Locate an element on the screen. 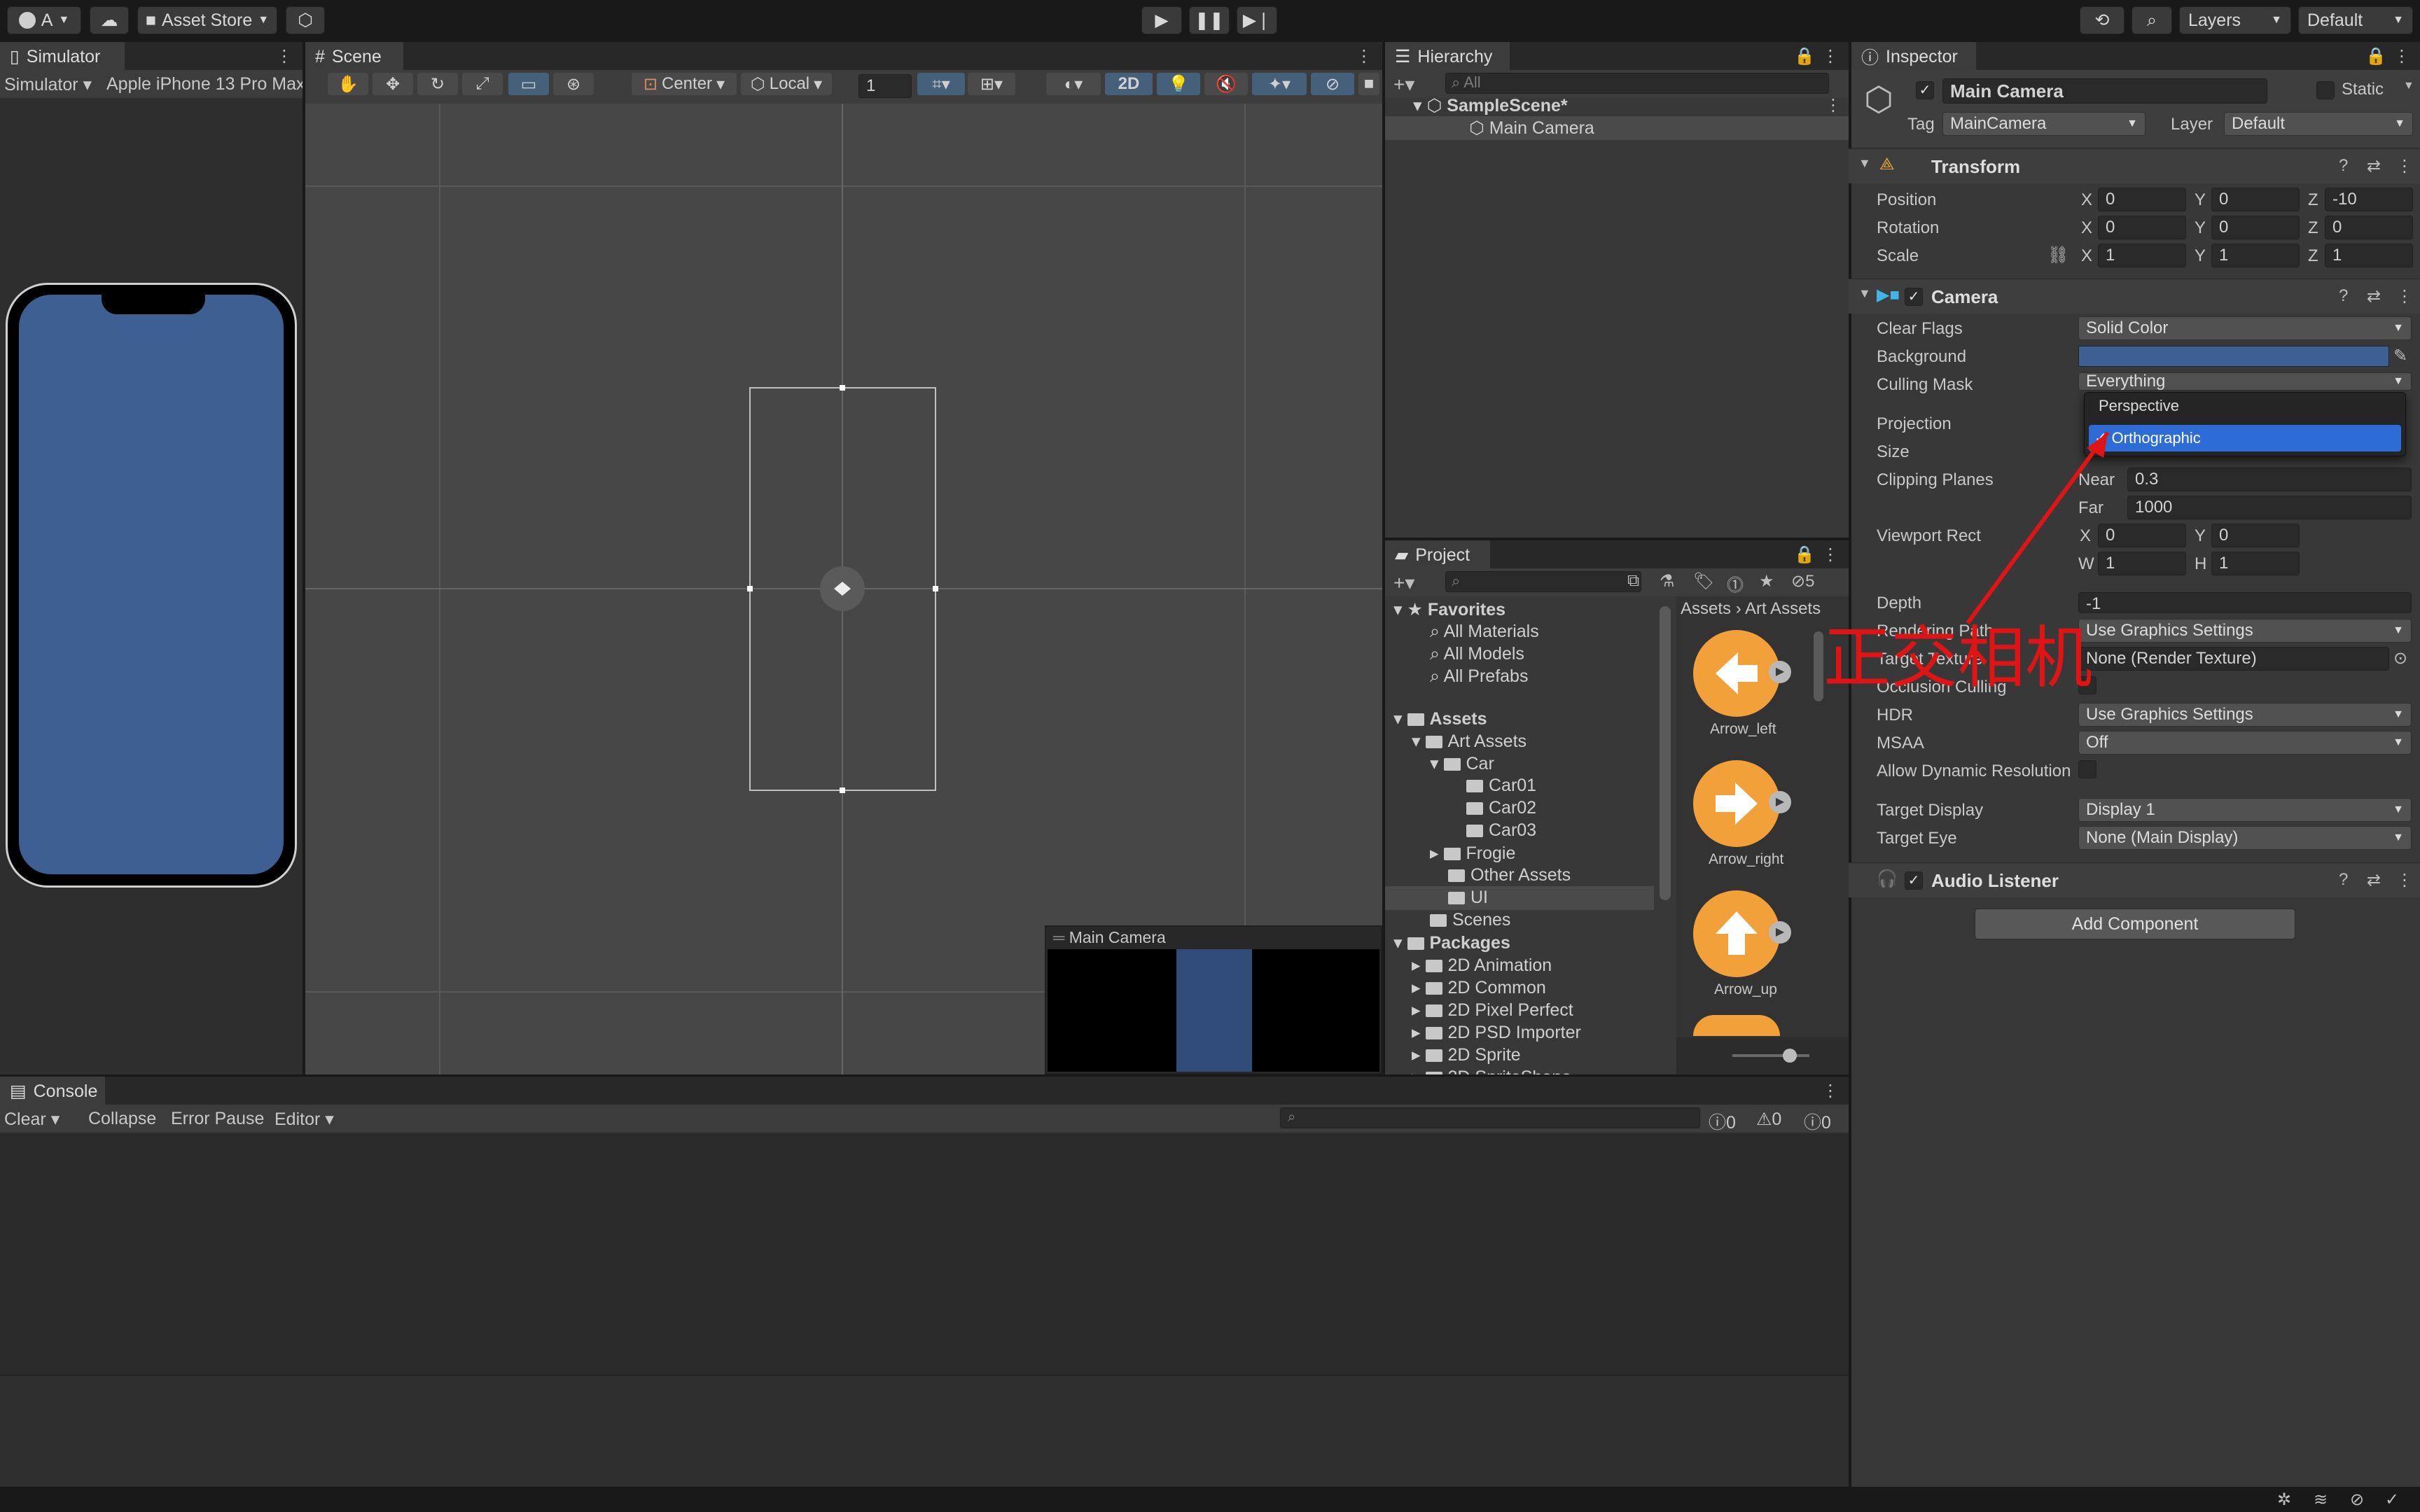  space-dropdown: ⬡ Local ▾ is located at coordinates (787, 84).